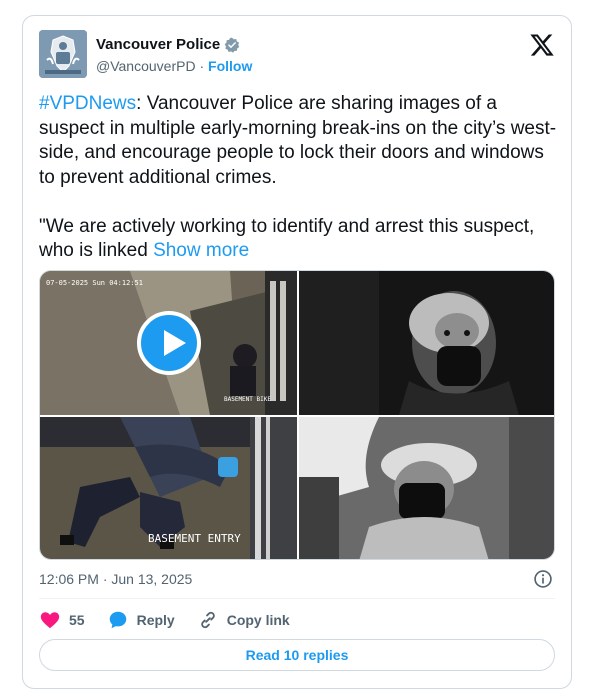 This screenshot has width=591, height=694. Describe the element at coordinates (175, 620) in the screenshot. I see `action-bar: 55 Reply Copy link` at that location.